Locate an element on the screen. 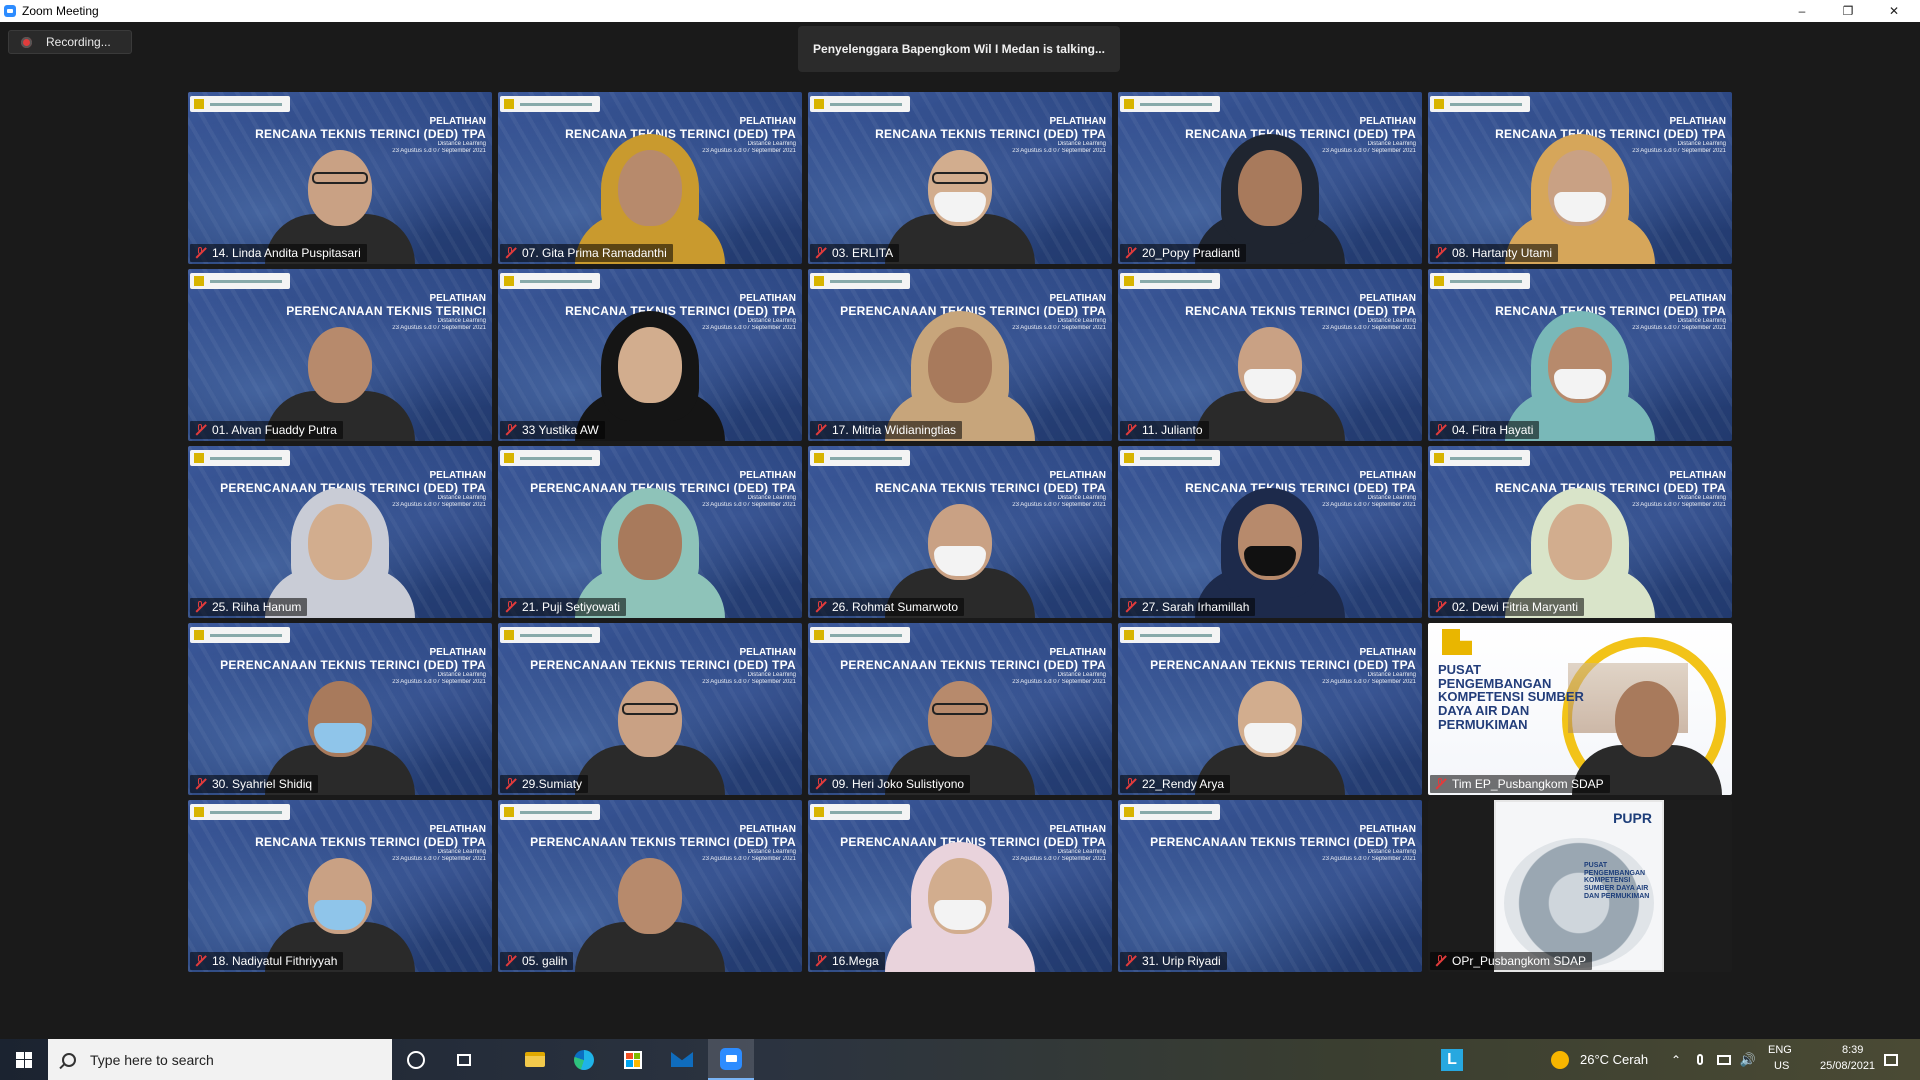 The width and height of the screenshot is (1920, 1080). record-icon is located at coordinates (26, 42).